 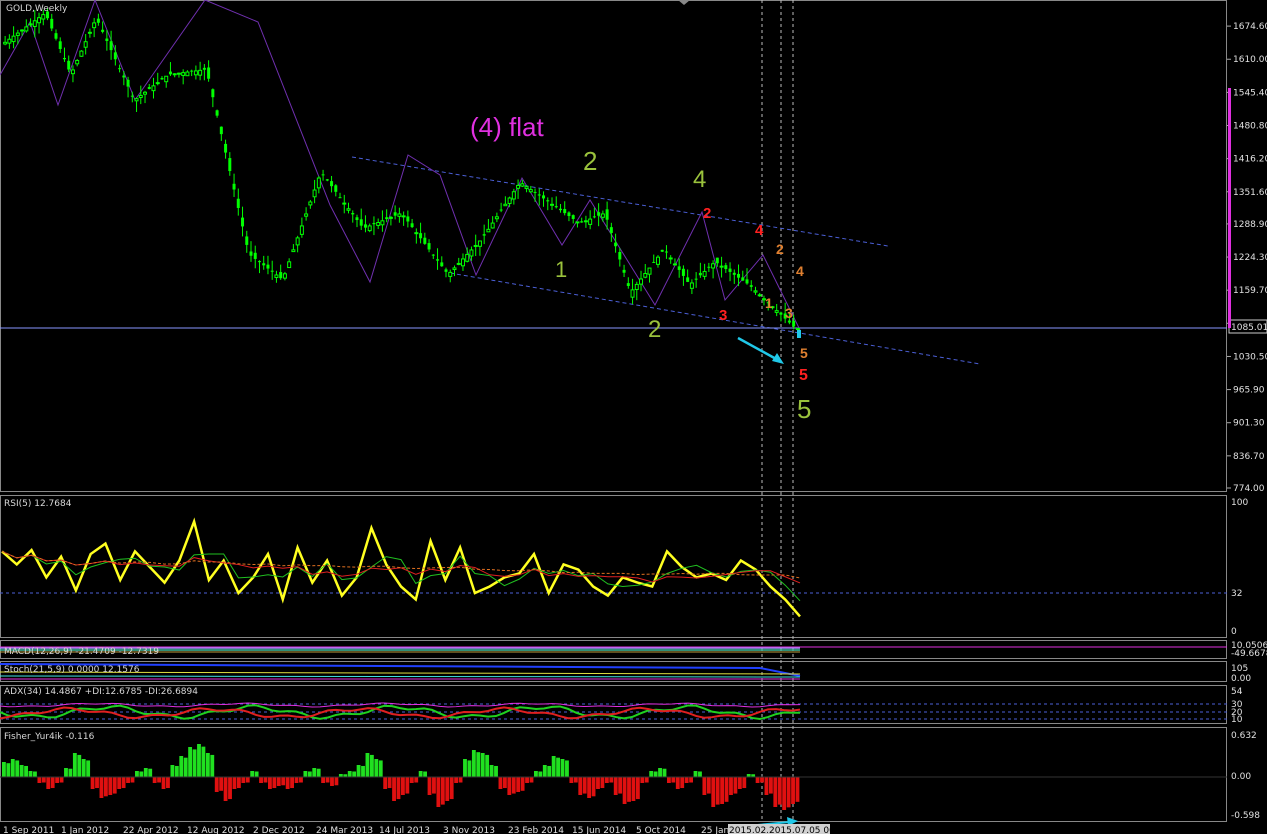 I want to click on price-tick-label: 1545.40, so click(x=1250, y=93).